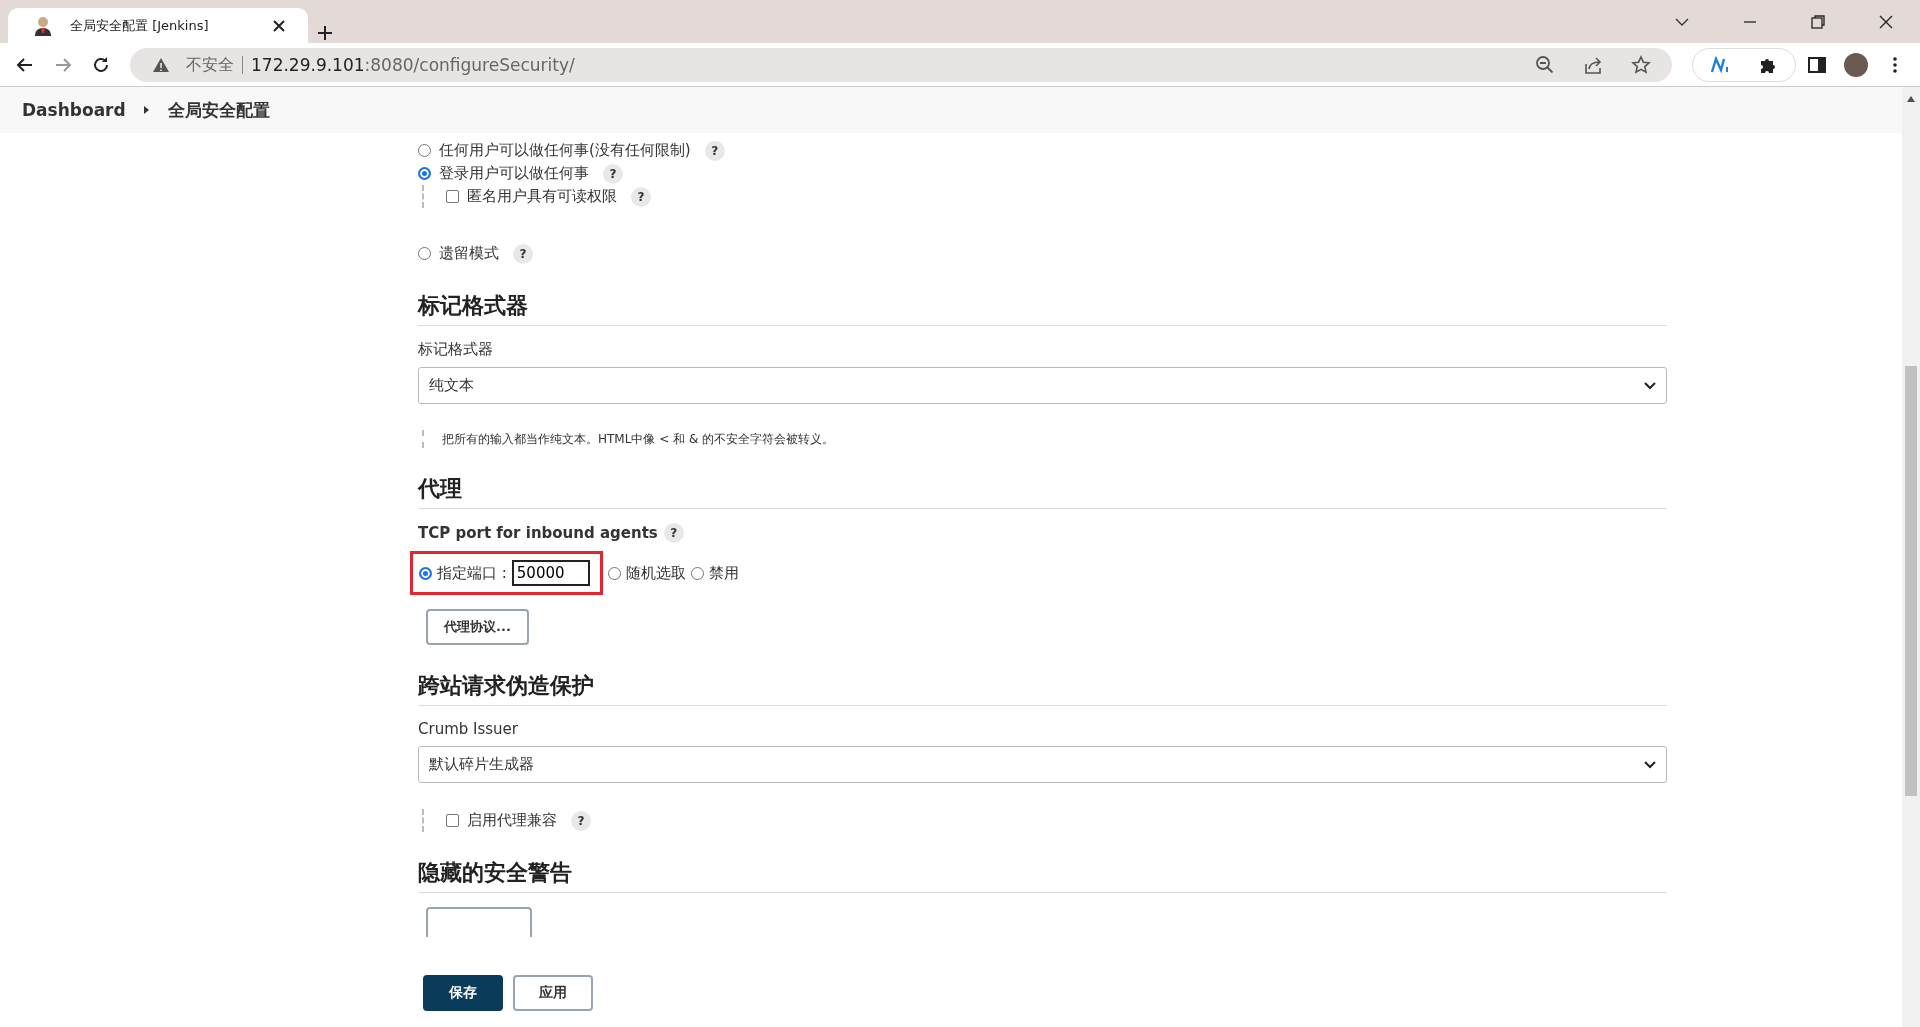 Image resolution: width=1920 pixels, height=1027 pixels. I want to click on star-icon, so click(1641, 64).